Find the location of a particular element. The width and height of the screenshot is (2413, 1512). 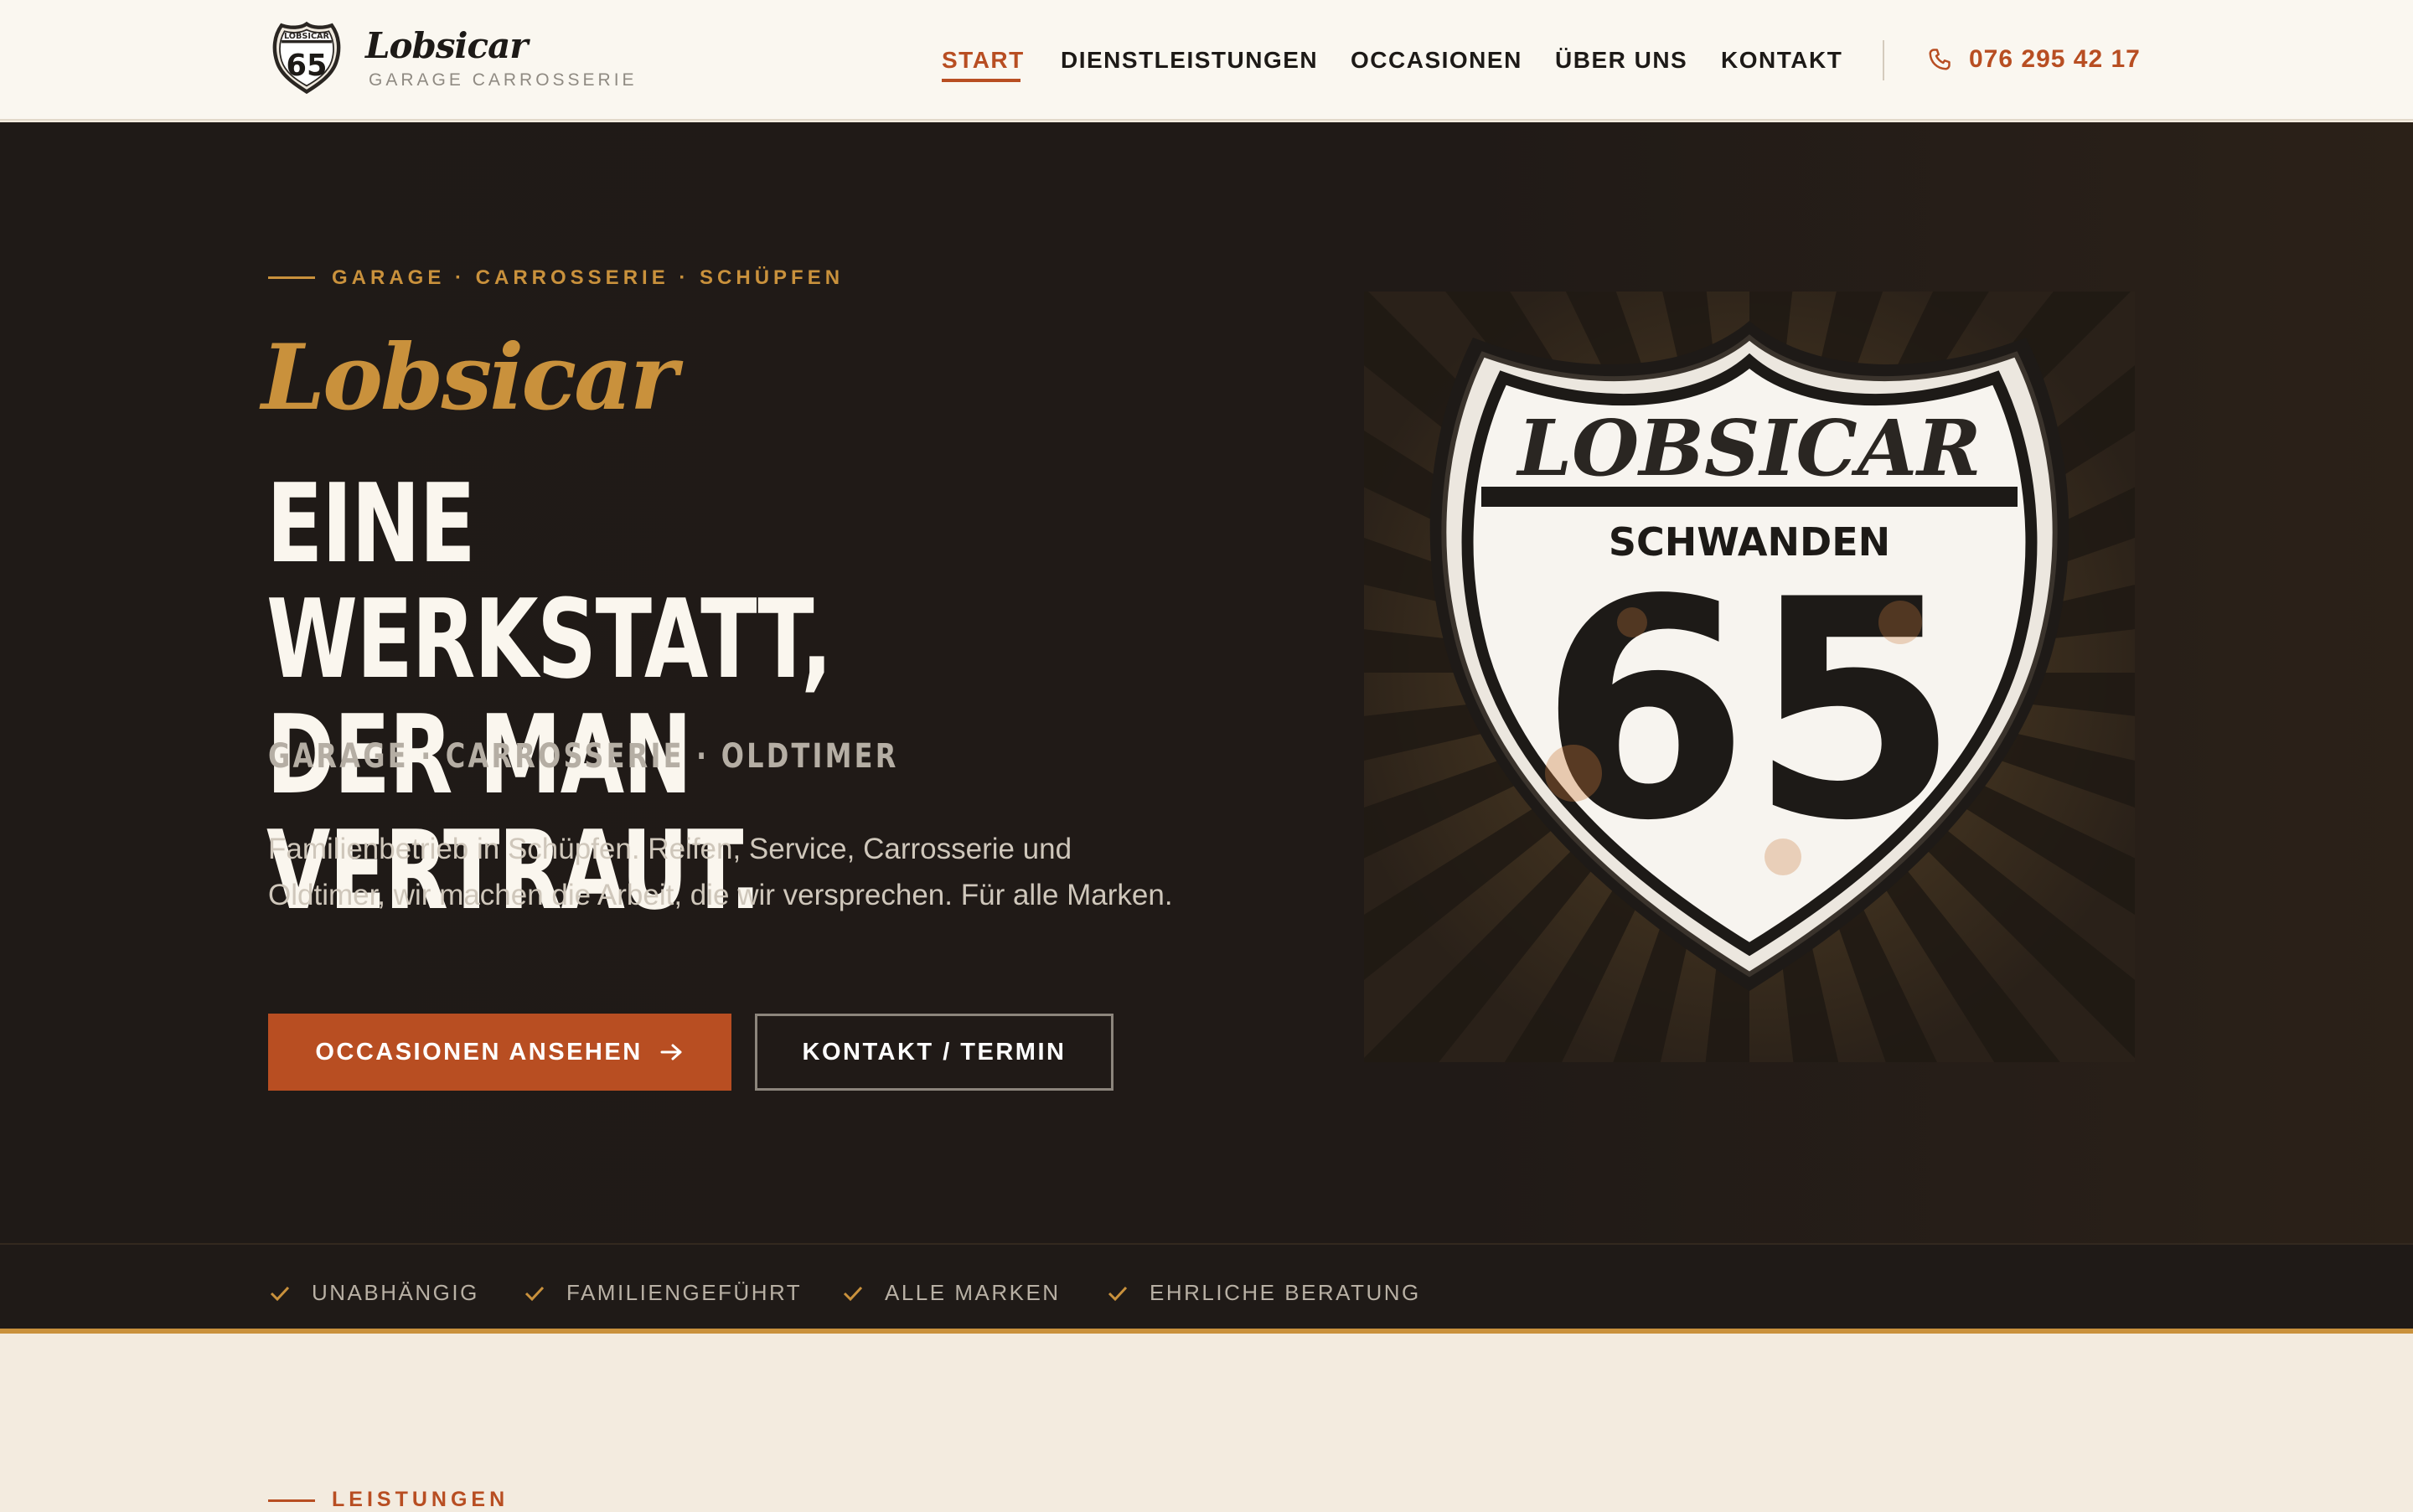

phone-icon is located at coordinates (1939, 59).